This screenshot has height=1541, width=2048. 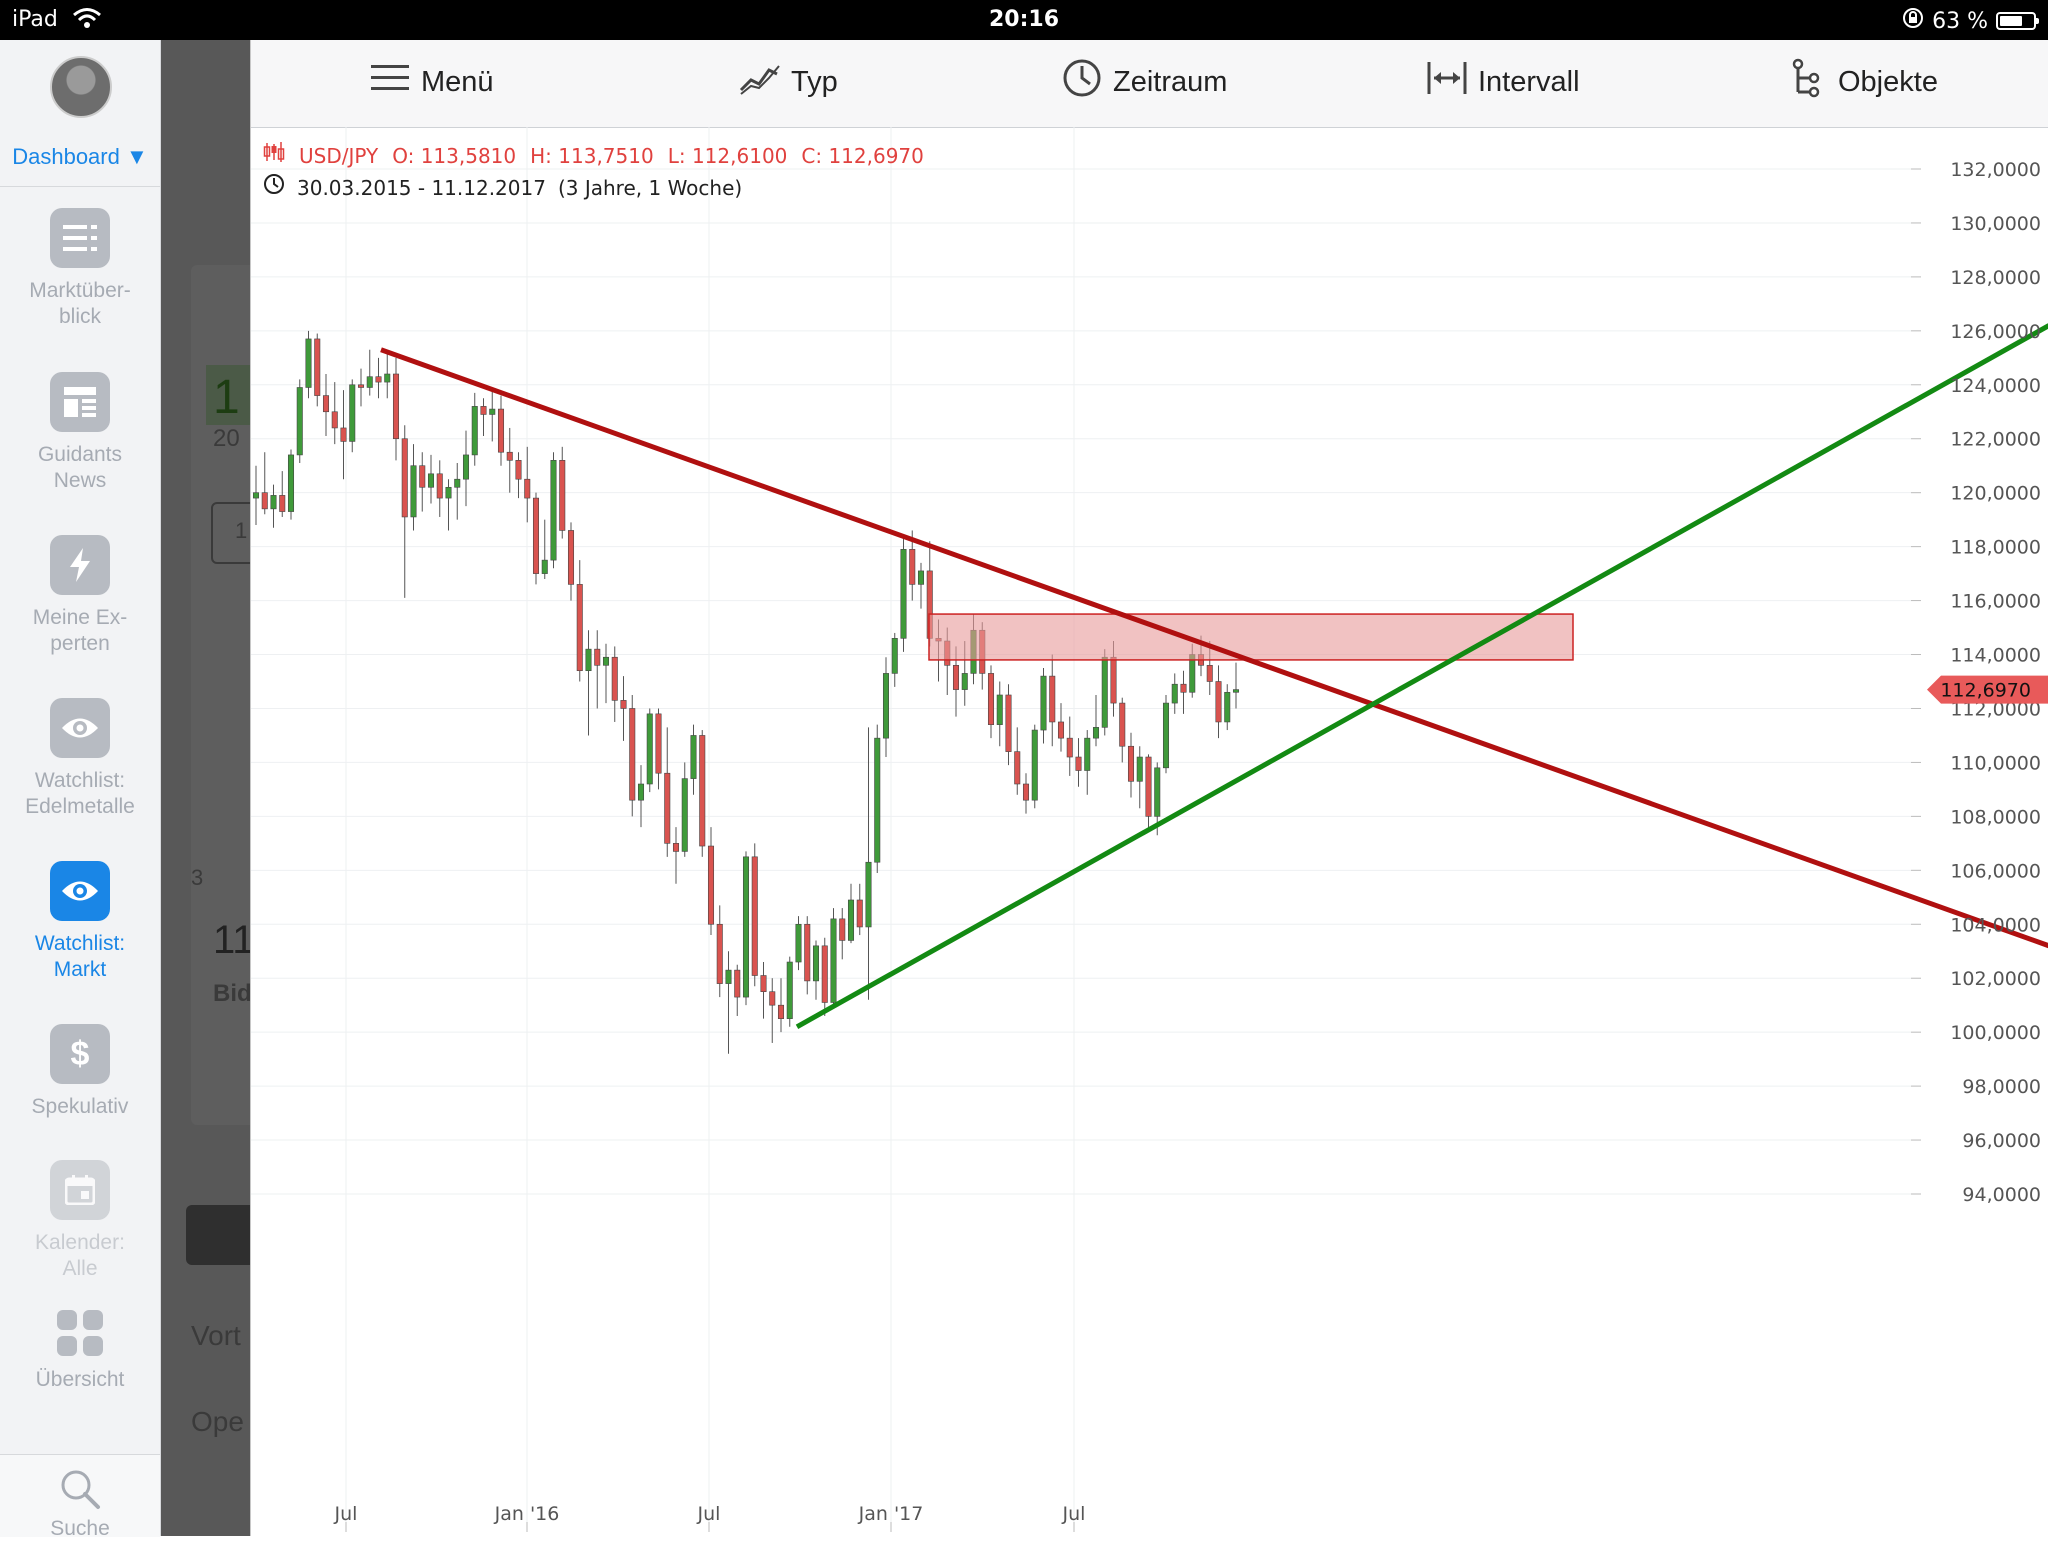 What do you see at coordinates (80, 565) in the screenshot?
I see `lightning-icon` at bounding box center [80, 565].